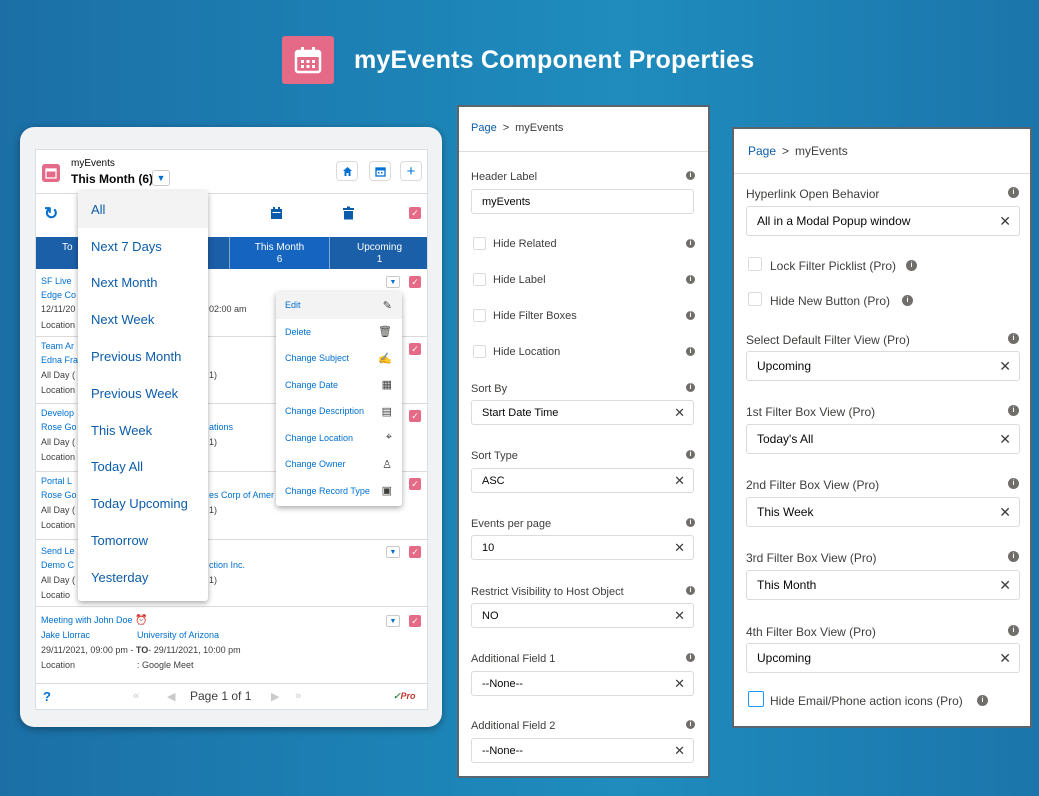 This screenshot has width=1039, height=796. I want to click on action-delete: Delete 🗑, so click(339, 332).